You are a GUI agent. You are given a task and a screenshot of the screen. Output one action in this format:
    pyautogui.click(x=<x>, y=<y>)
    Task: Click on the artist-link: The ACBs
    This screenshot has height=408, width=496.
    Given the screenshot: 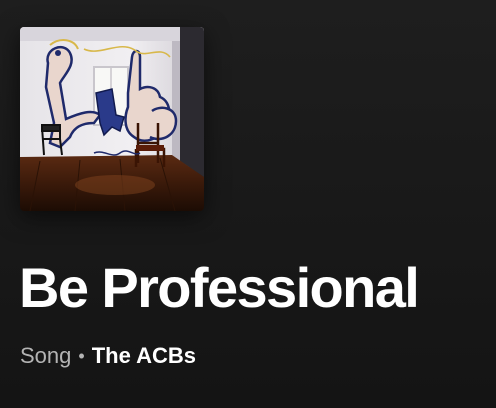 What is the action you would take?
    pyautogui.click(x=144, y=356)
    